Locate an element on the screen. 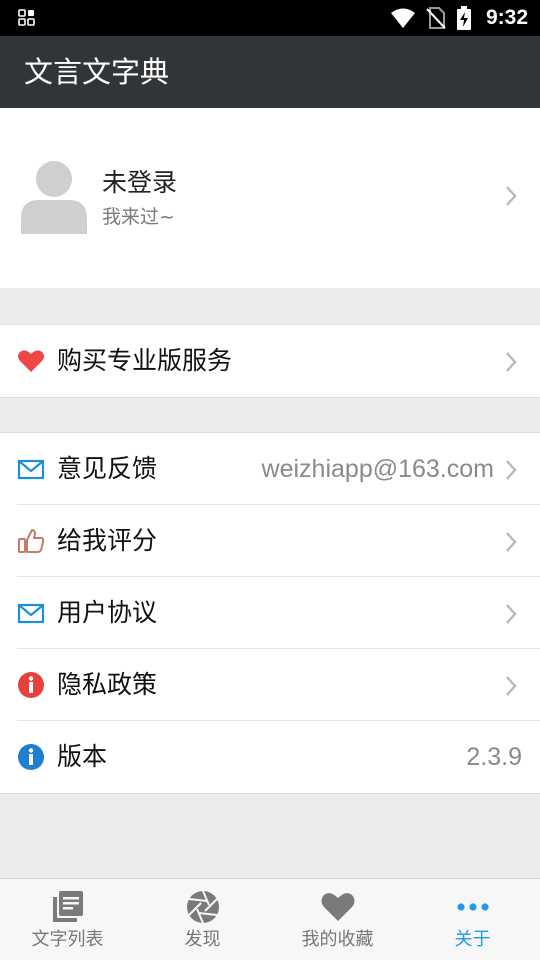  rate-row: 给我评分 is located at coordinates (270, 541).